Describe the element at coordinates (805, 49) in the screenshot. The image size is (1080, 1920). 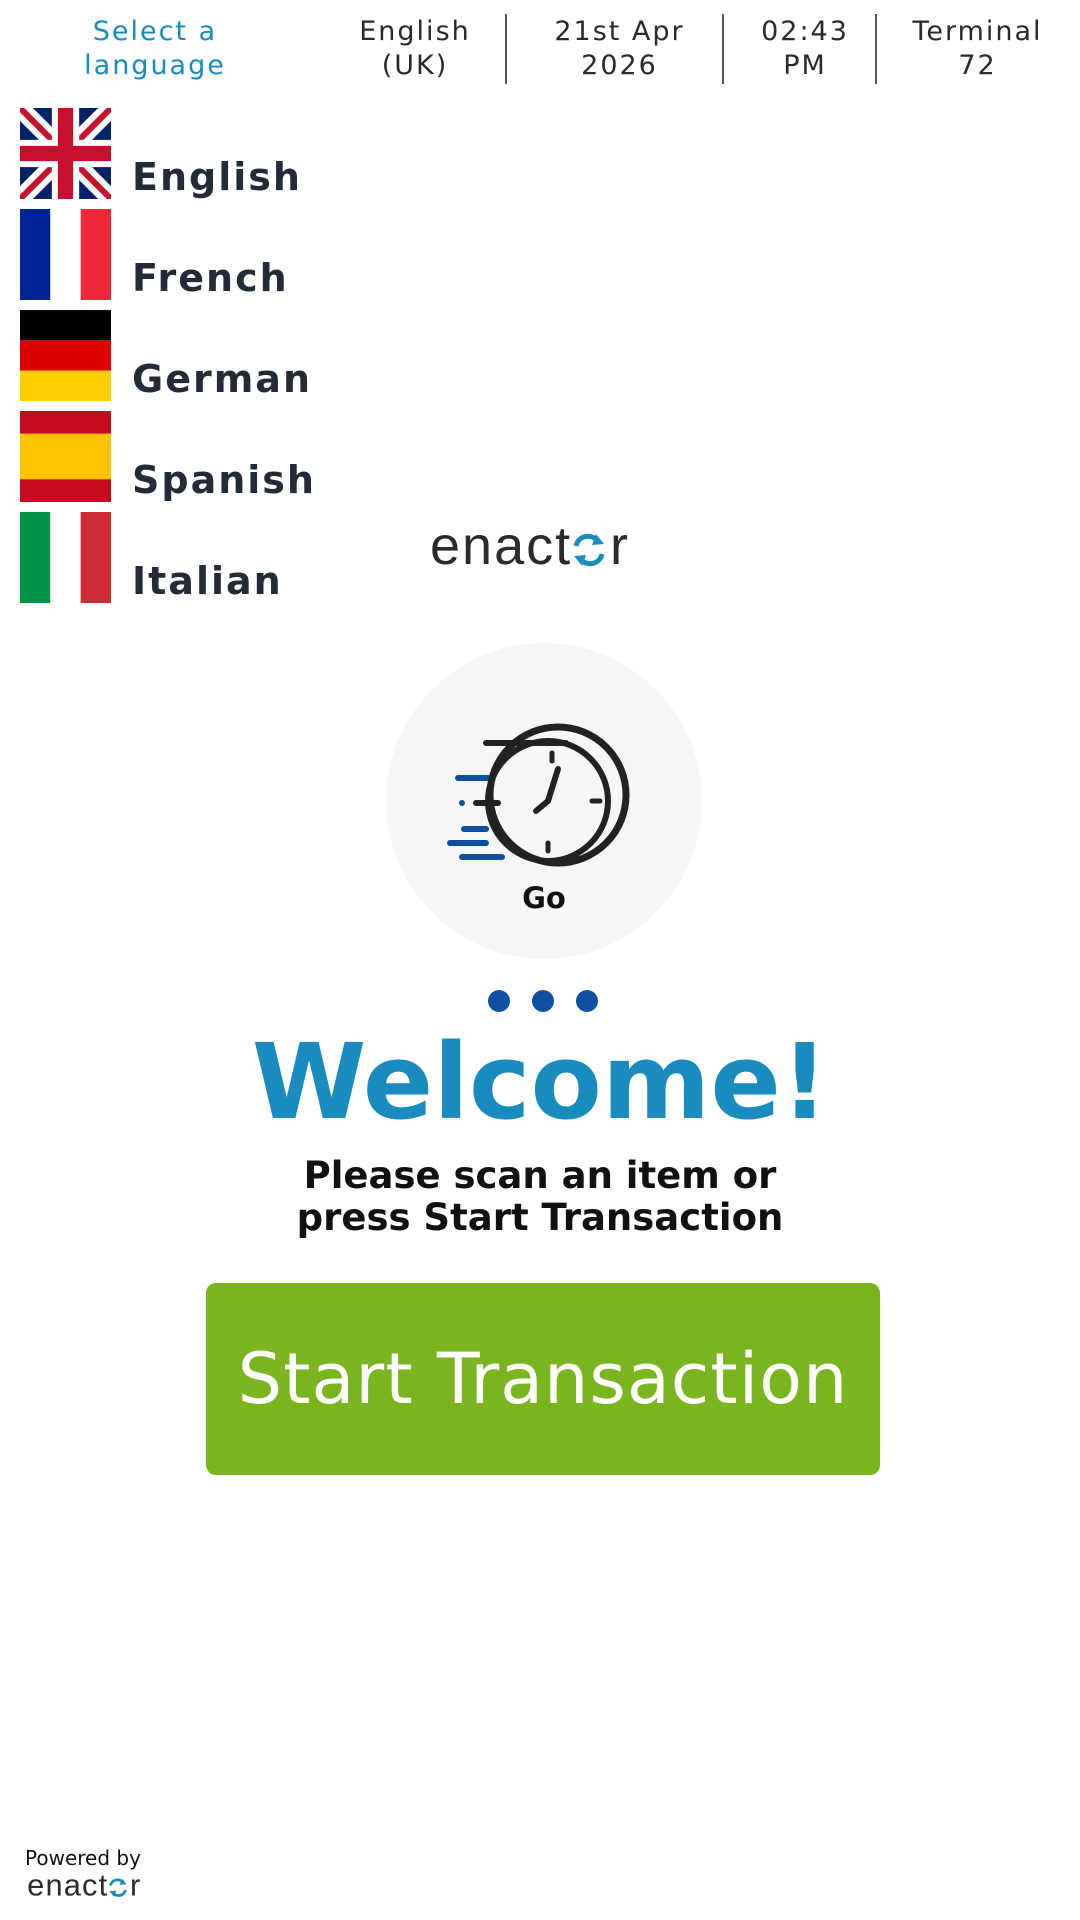
I see `current-time: 02:43 PM` at that location.